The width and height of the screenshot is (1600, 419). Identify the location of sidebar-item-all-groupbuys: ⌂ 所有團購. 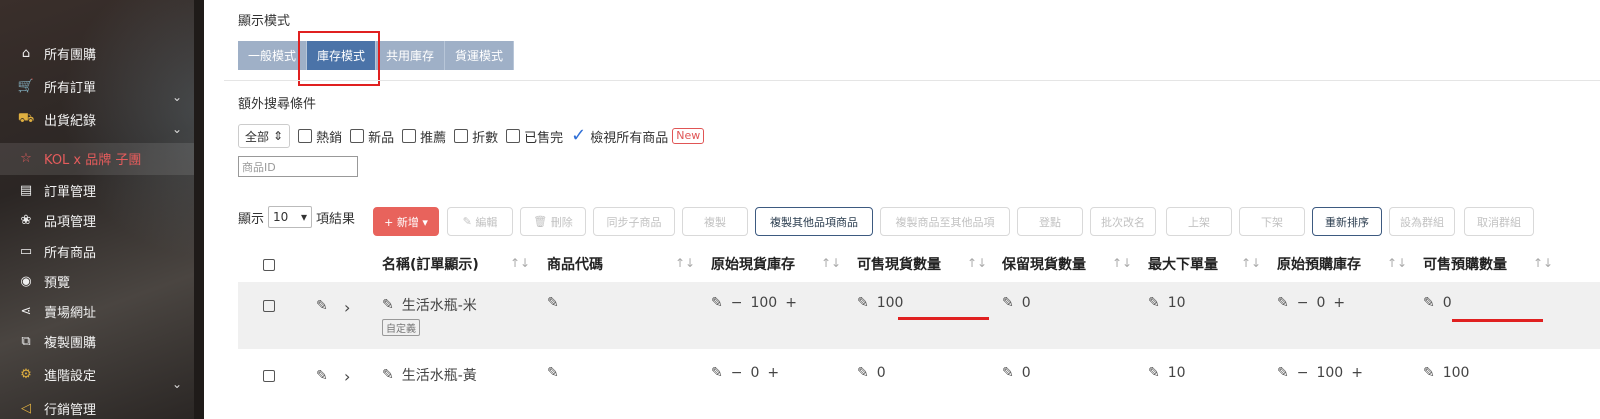
(108, 53).